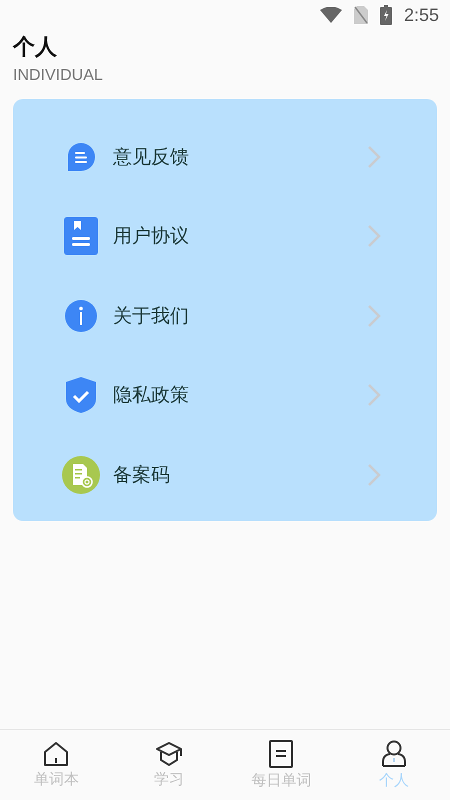 This screenshot has width=450, height=800. I want to click on wifi-icon, so click(331, 15).